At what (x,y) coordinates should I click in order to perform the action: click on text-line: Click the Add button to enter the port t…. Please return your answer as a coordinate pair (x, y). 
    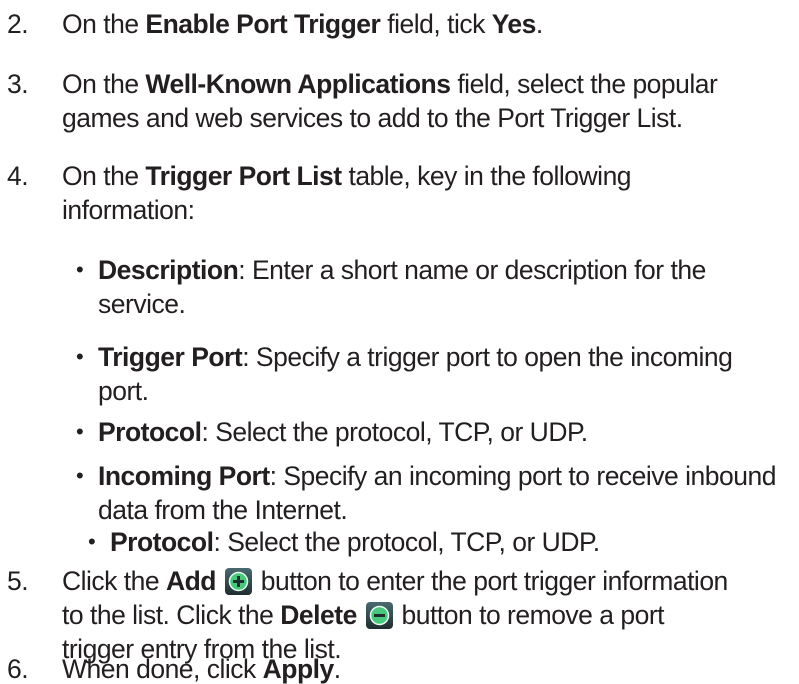
    Looking at the image, I should click on (427, 581).